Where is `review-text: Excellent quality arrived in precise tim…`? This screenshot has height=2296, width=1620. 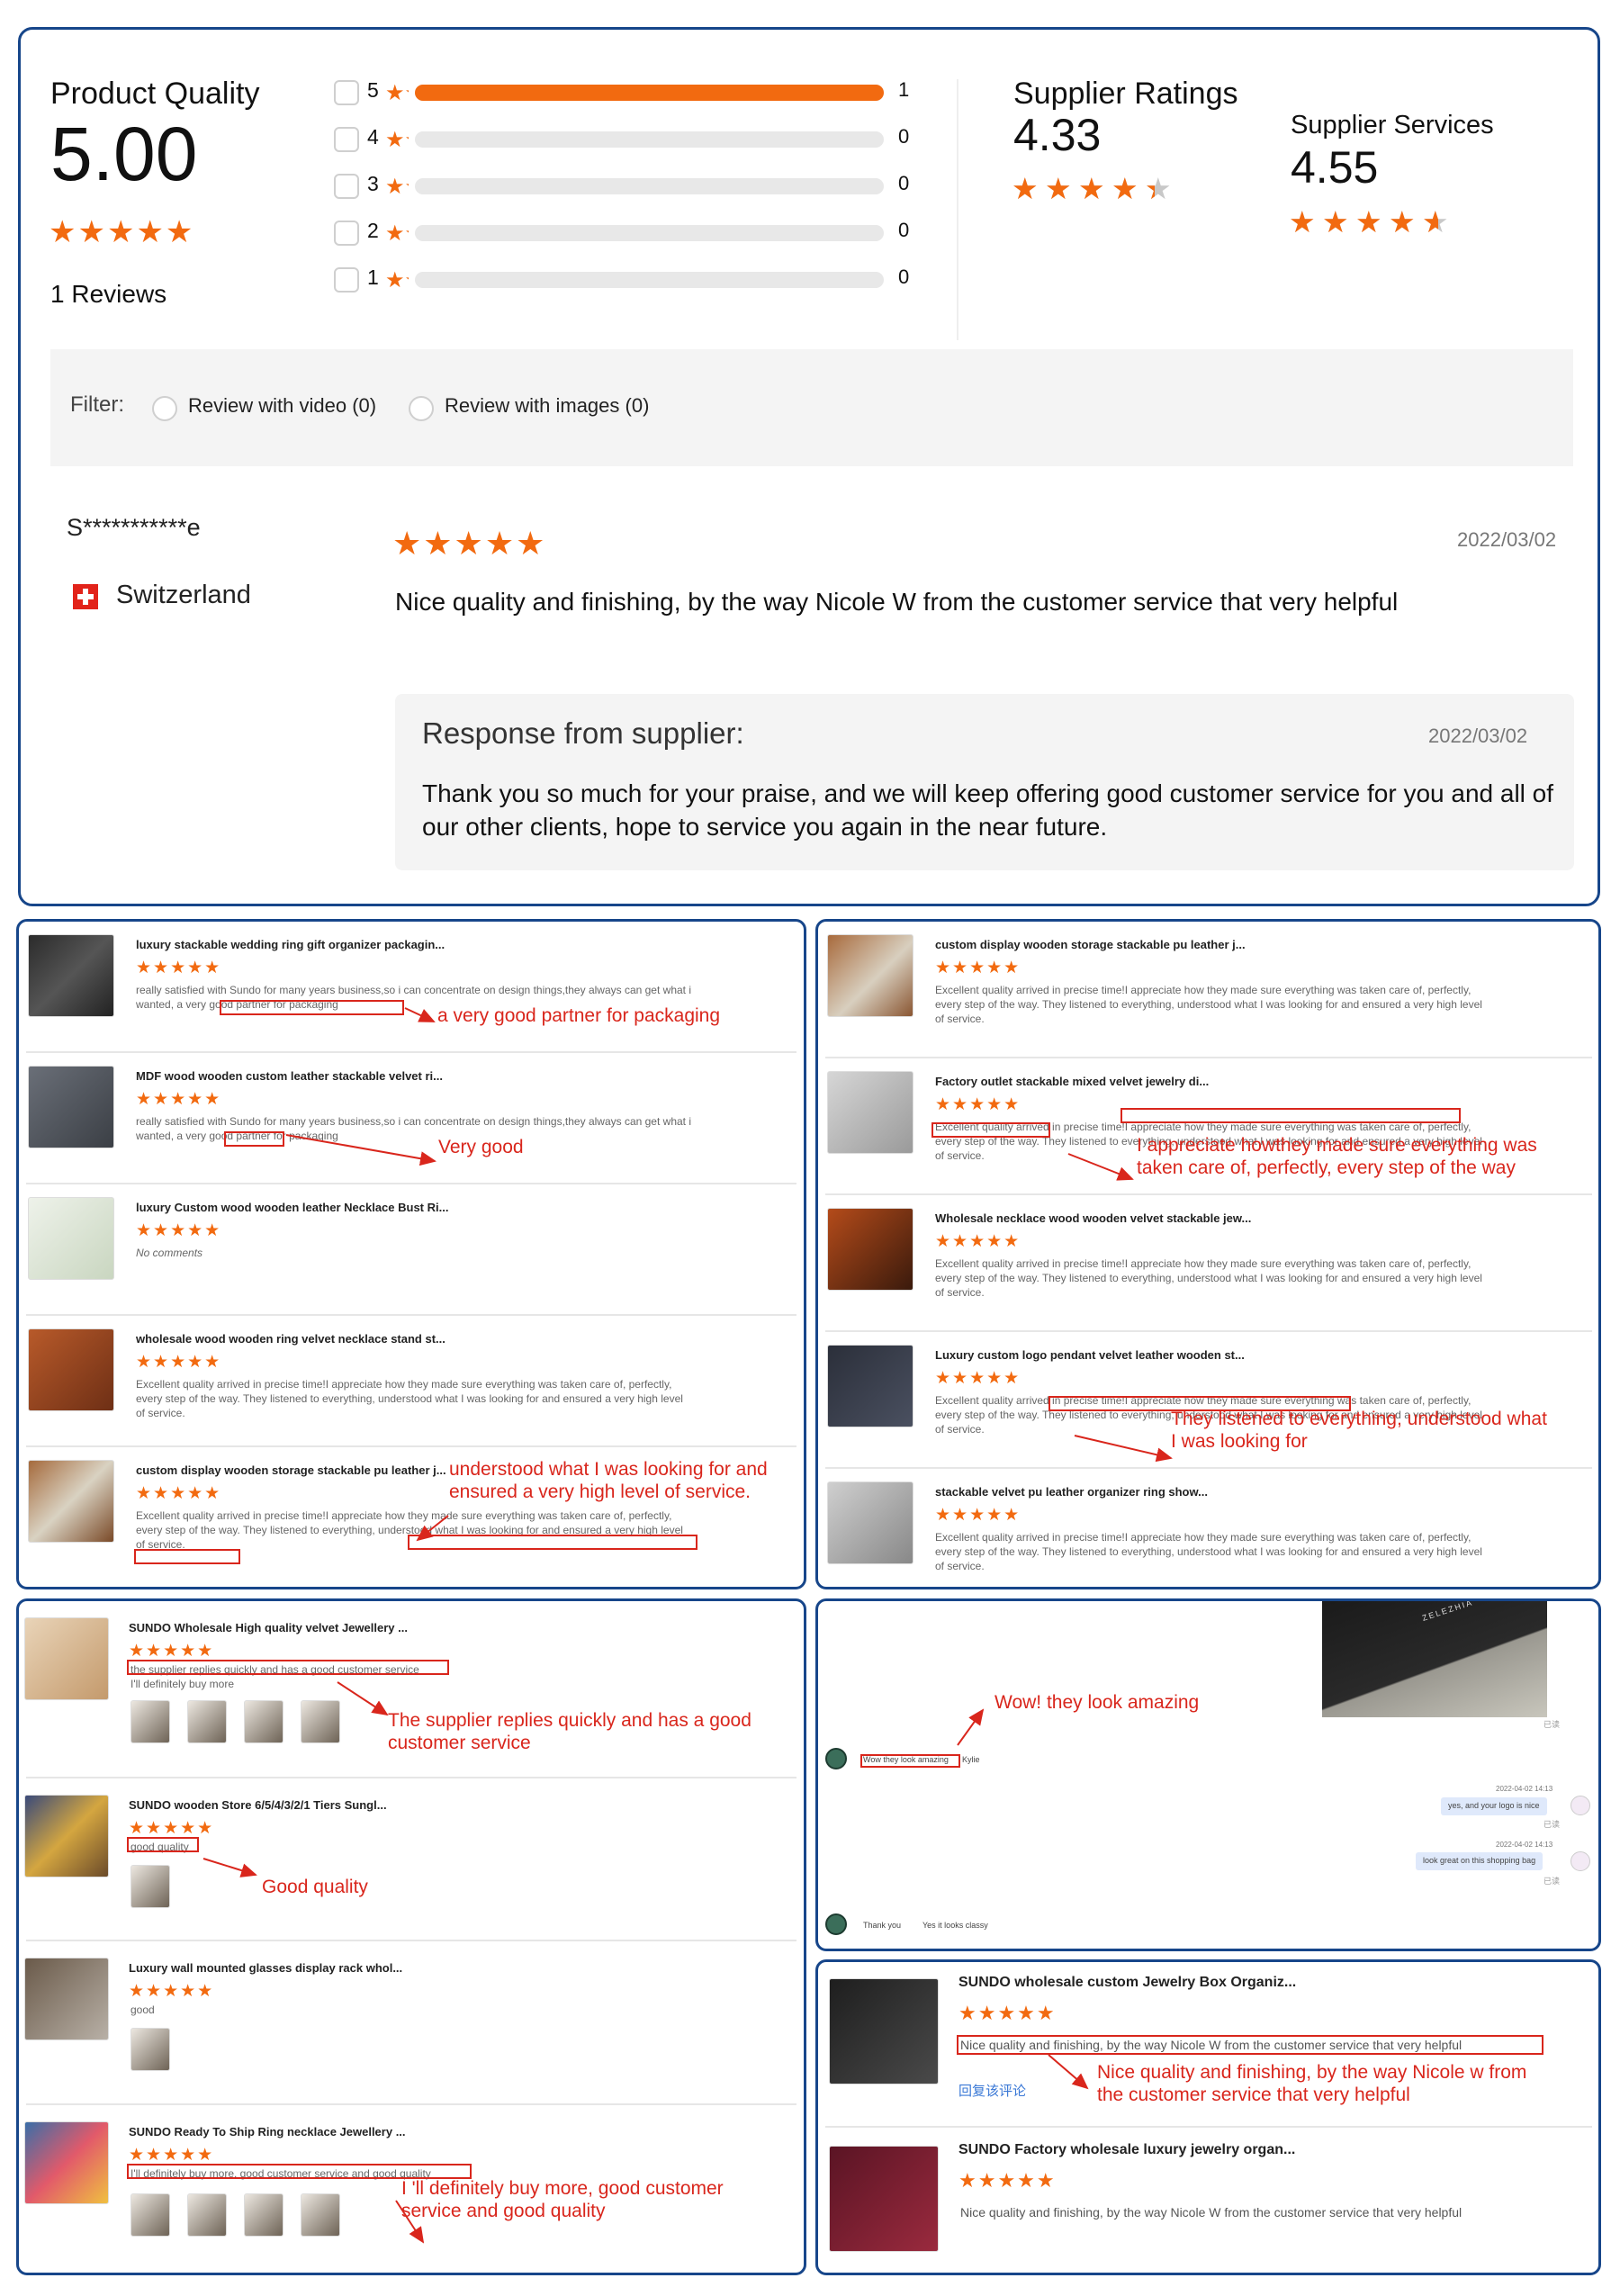 review-text: Excellent quality arrived in precise tim… is located at coordinates (409, 1398).